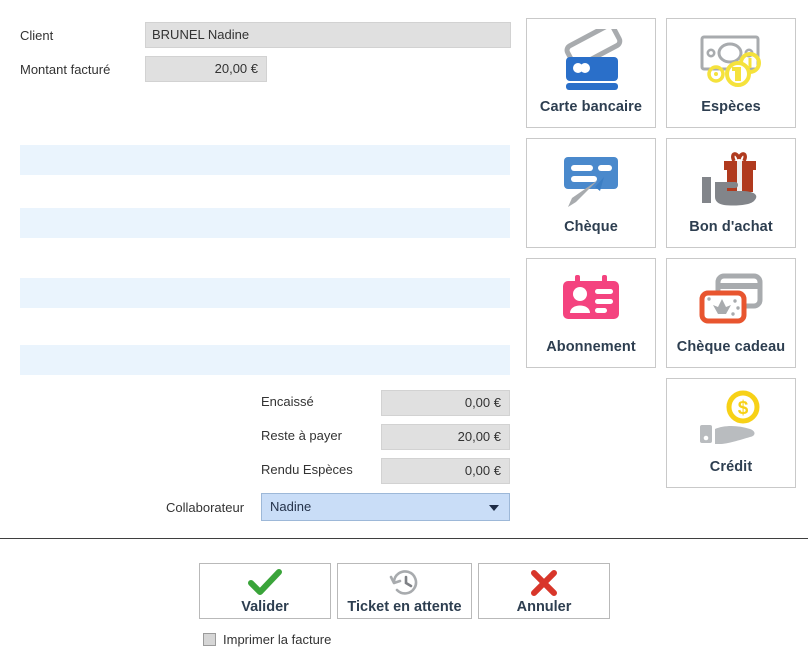 This screenshot has width=808, height=662. Describe the element at coordinates (277, 639) in the screenshot. I see `imprimer-facture-label: Imprimer la facture` at that location.